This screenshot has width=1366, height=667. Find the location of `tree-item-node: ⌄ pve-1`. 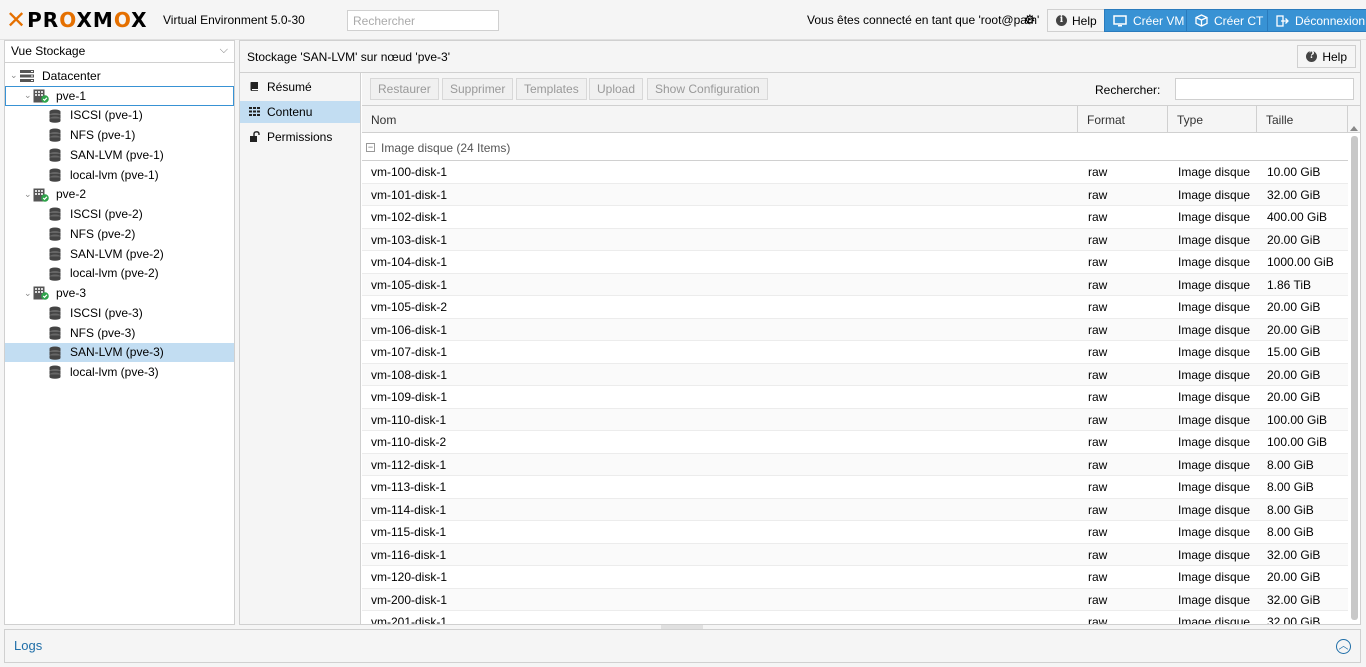

tree-item-node: ⌄ pve-1 is located at coordinates (119, 95).